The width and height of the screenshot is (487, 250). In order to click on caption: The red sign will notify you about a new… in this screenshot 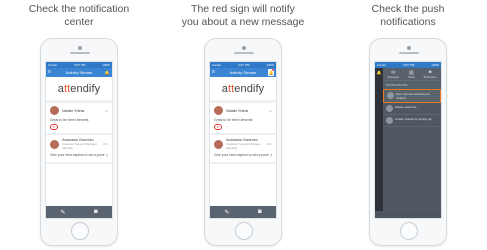, I will do `click(243, 16)`.